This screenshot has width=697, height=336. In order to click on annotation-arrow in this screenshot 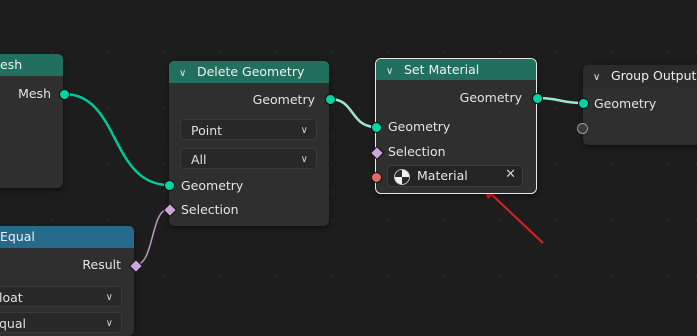, I will do `click(513, 214)`.